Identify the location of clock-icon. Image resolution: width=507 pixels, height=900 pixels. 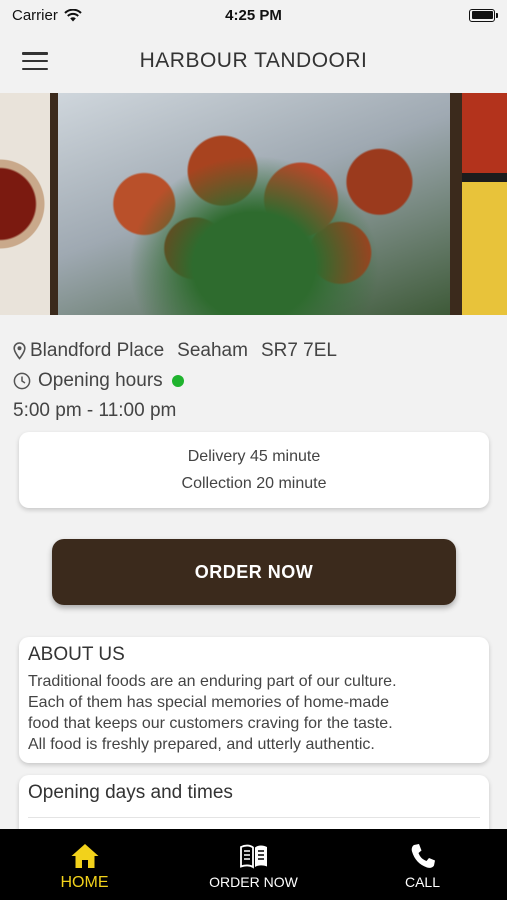
(22, 381).